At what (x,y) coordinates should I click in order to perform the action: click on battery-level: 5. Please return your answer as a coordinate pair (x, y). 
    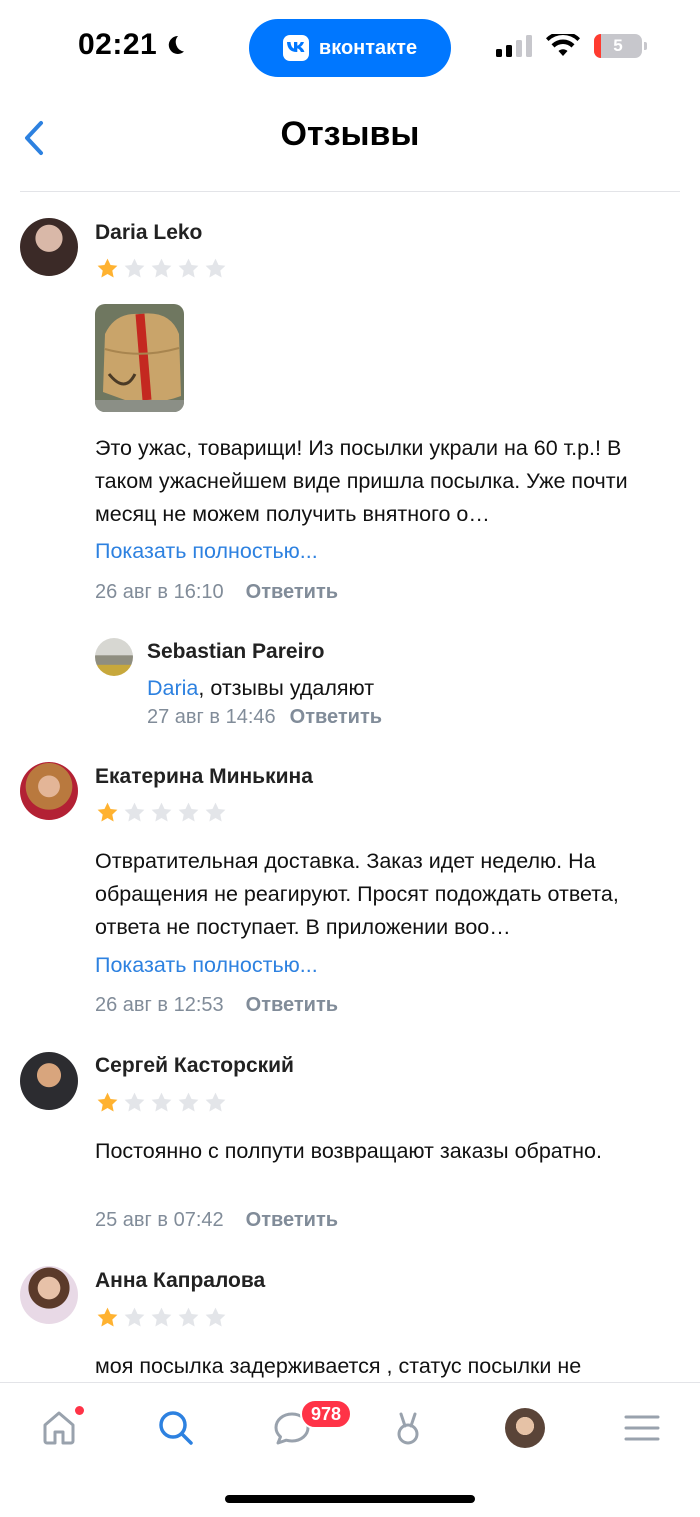
    Looking at the image, I should click on (618, 45).